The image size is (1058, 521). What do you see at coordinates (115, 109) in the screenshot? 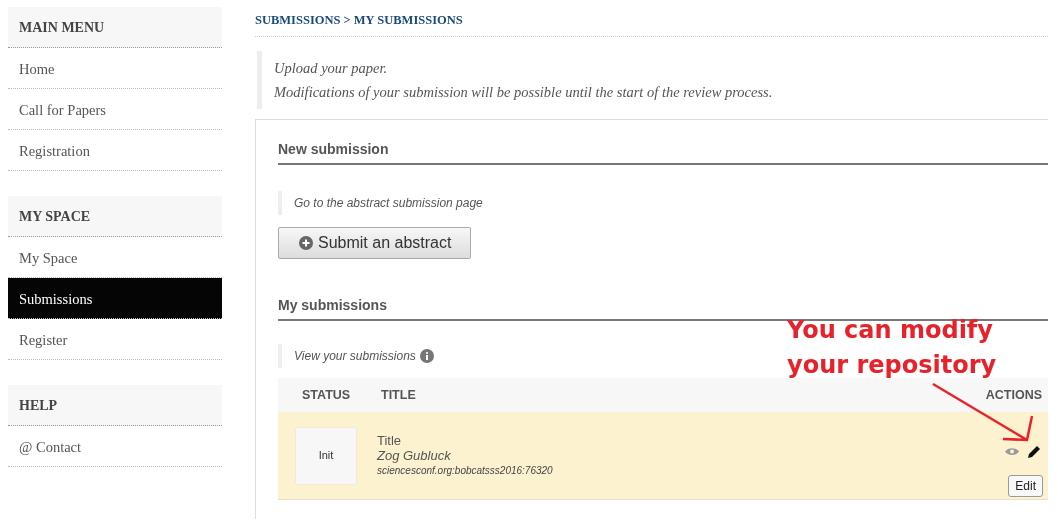
I see `sidebar-item: Call for Papers` at bounding box center [115, 109].